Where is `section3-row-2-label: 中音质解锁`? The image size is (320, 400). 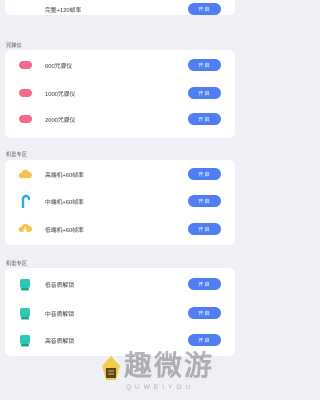 section3-row-2-label: 中音质解锁 is located at coordinates (59, 314).